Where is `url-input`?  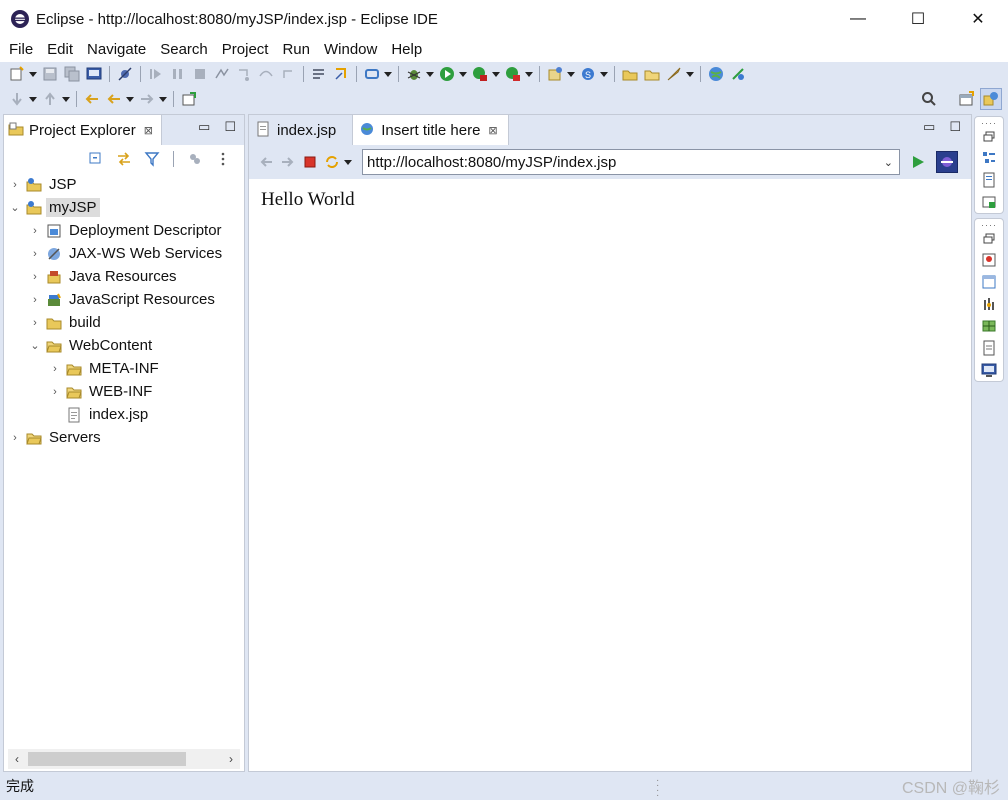 url-input is located at coordinates (617, 162).